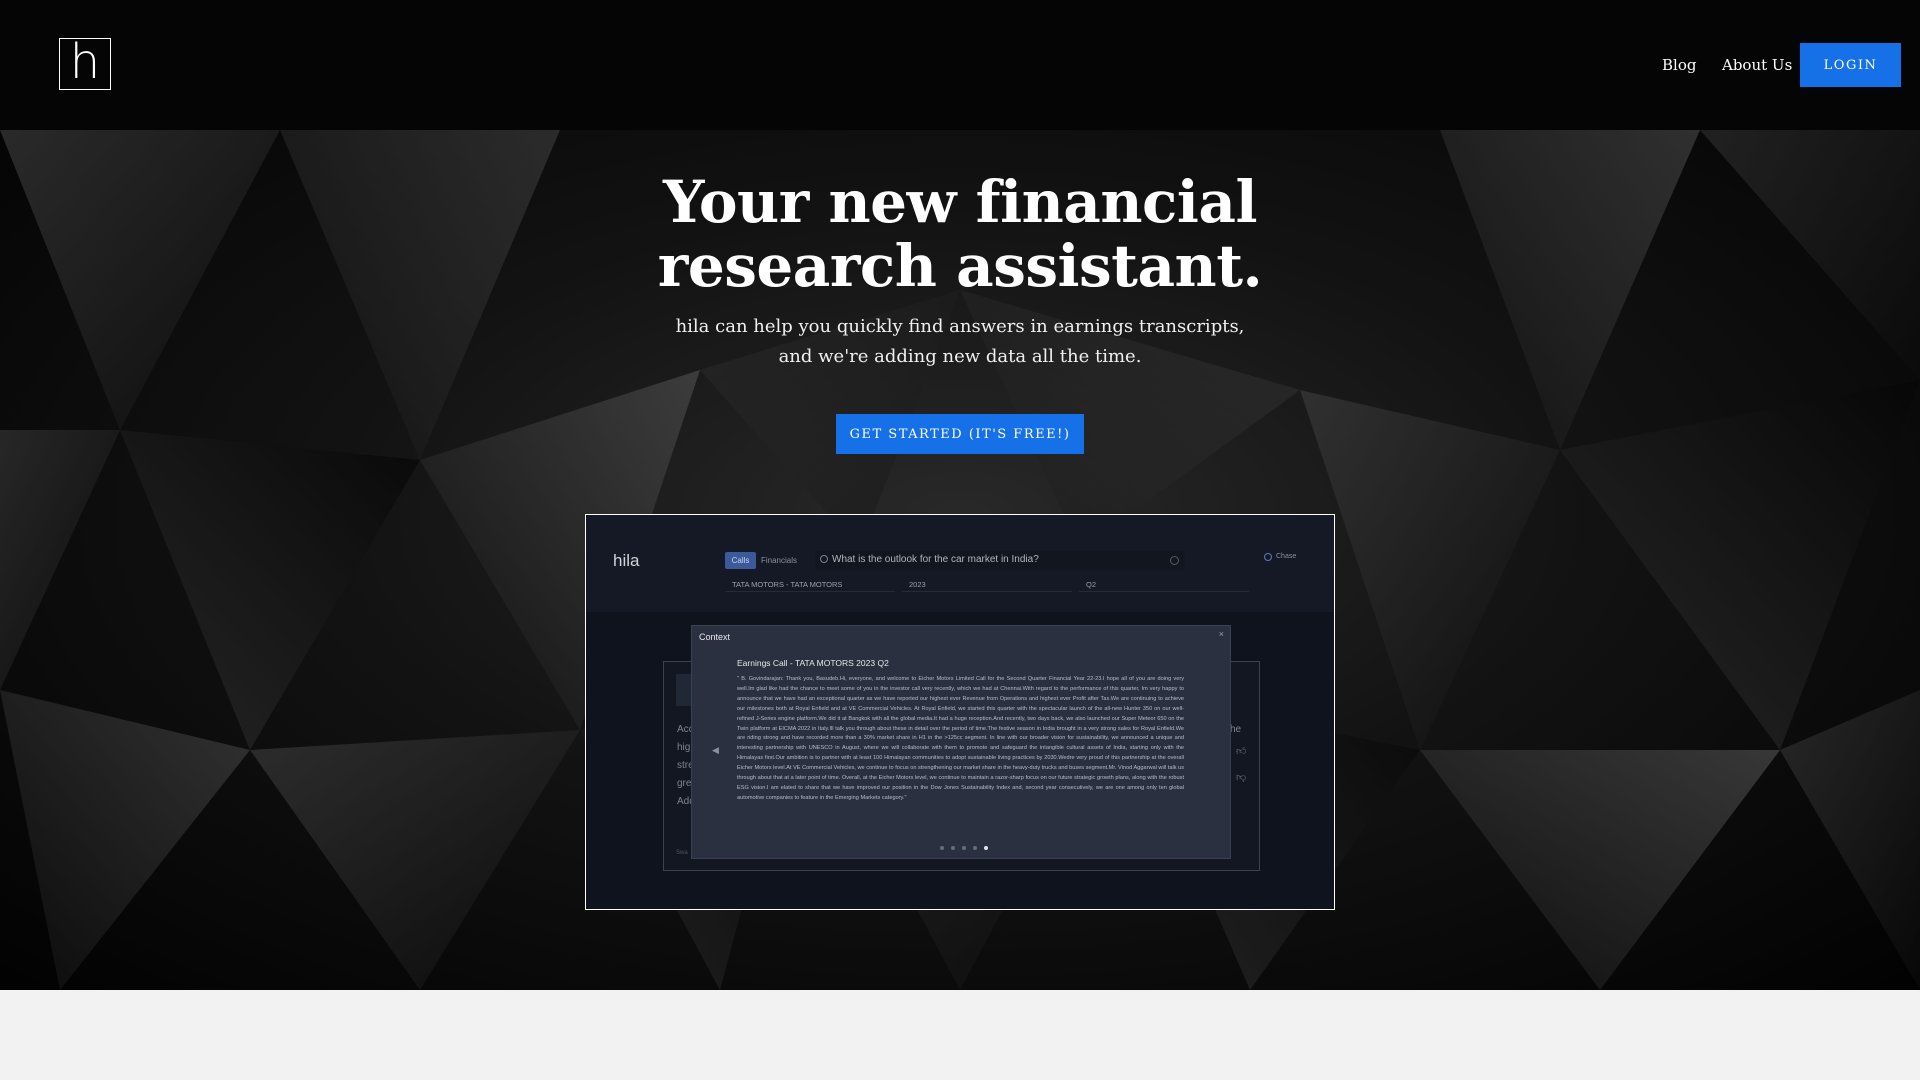 The width and height of the screenshot is (1920, 1080). What do you see at coordinates (810, 585) in the screenshot?
I see `preview-filter-company: TATA MOTORS - TATA MOTORS` at bounding box center [810, 585].